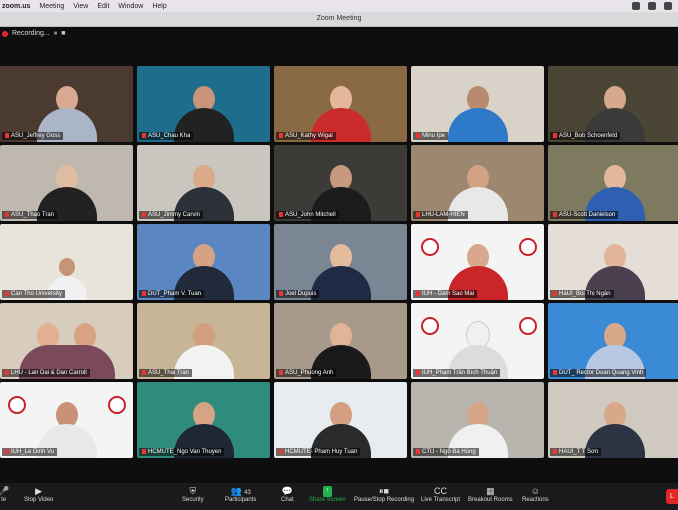 The height and width of the screenshot is (510, 678). Describe the element at coordinates (440, 491) in the screenshot. I see `cc-icon: CC` at that location.